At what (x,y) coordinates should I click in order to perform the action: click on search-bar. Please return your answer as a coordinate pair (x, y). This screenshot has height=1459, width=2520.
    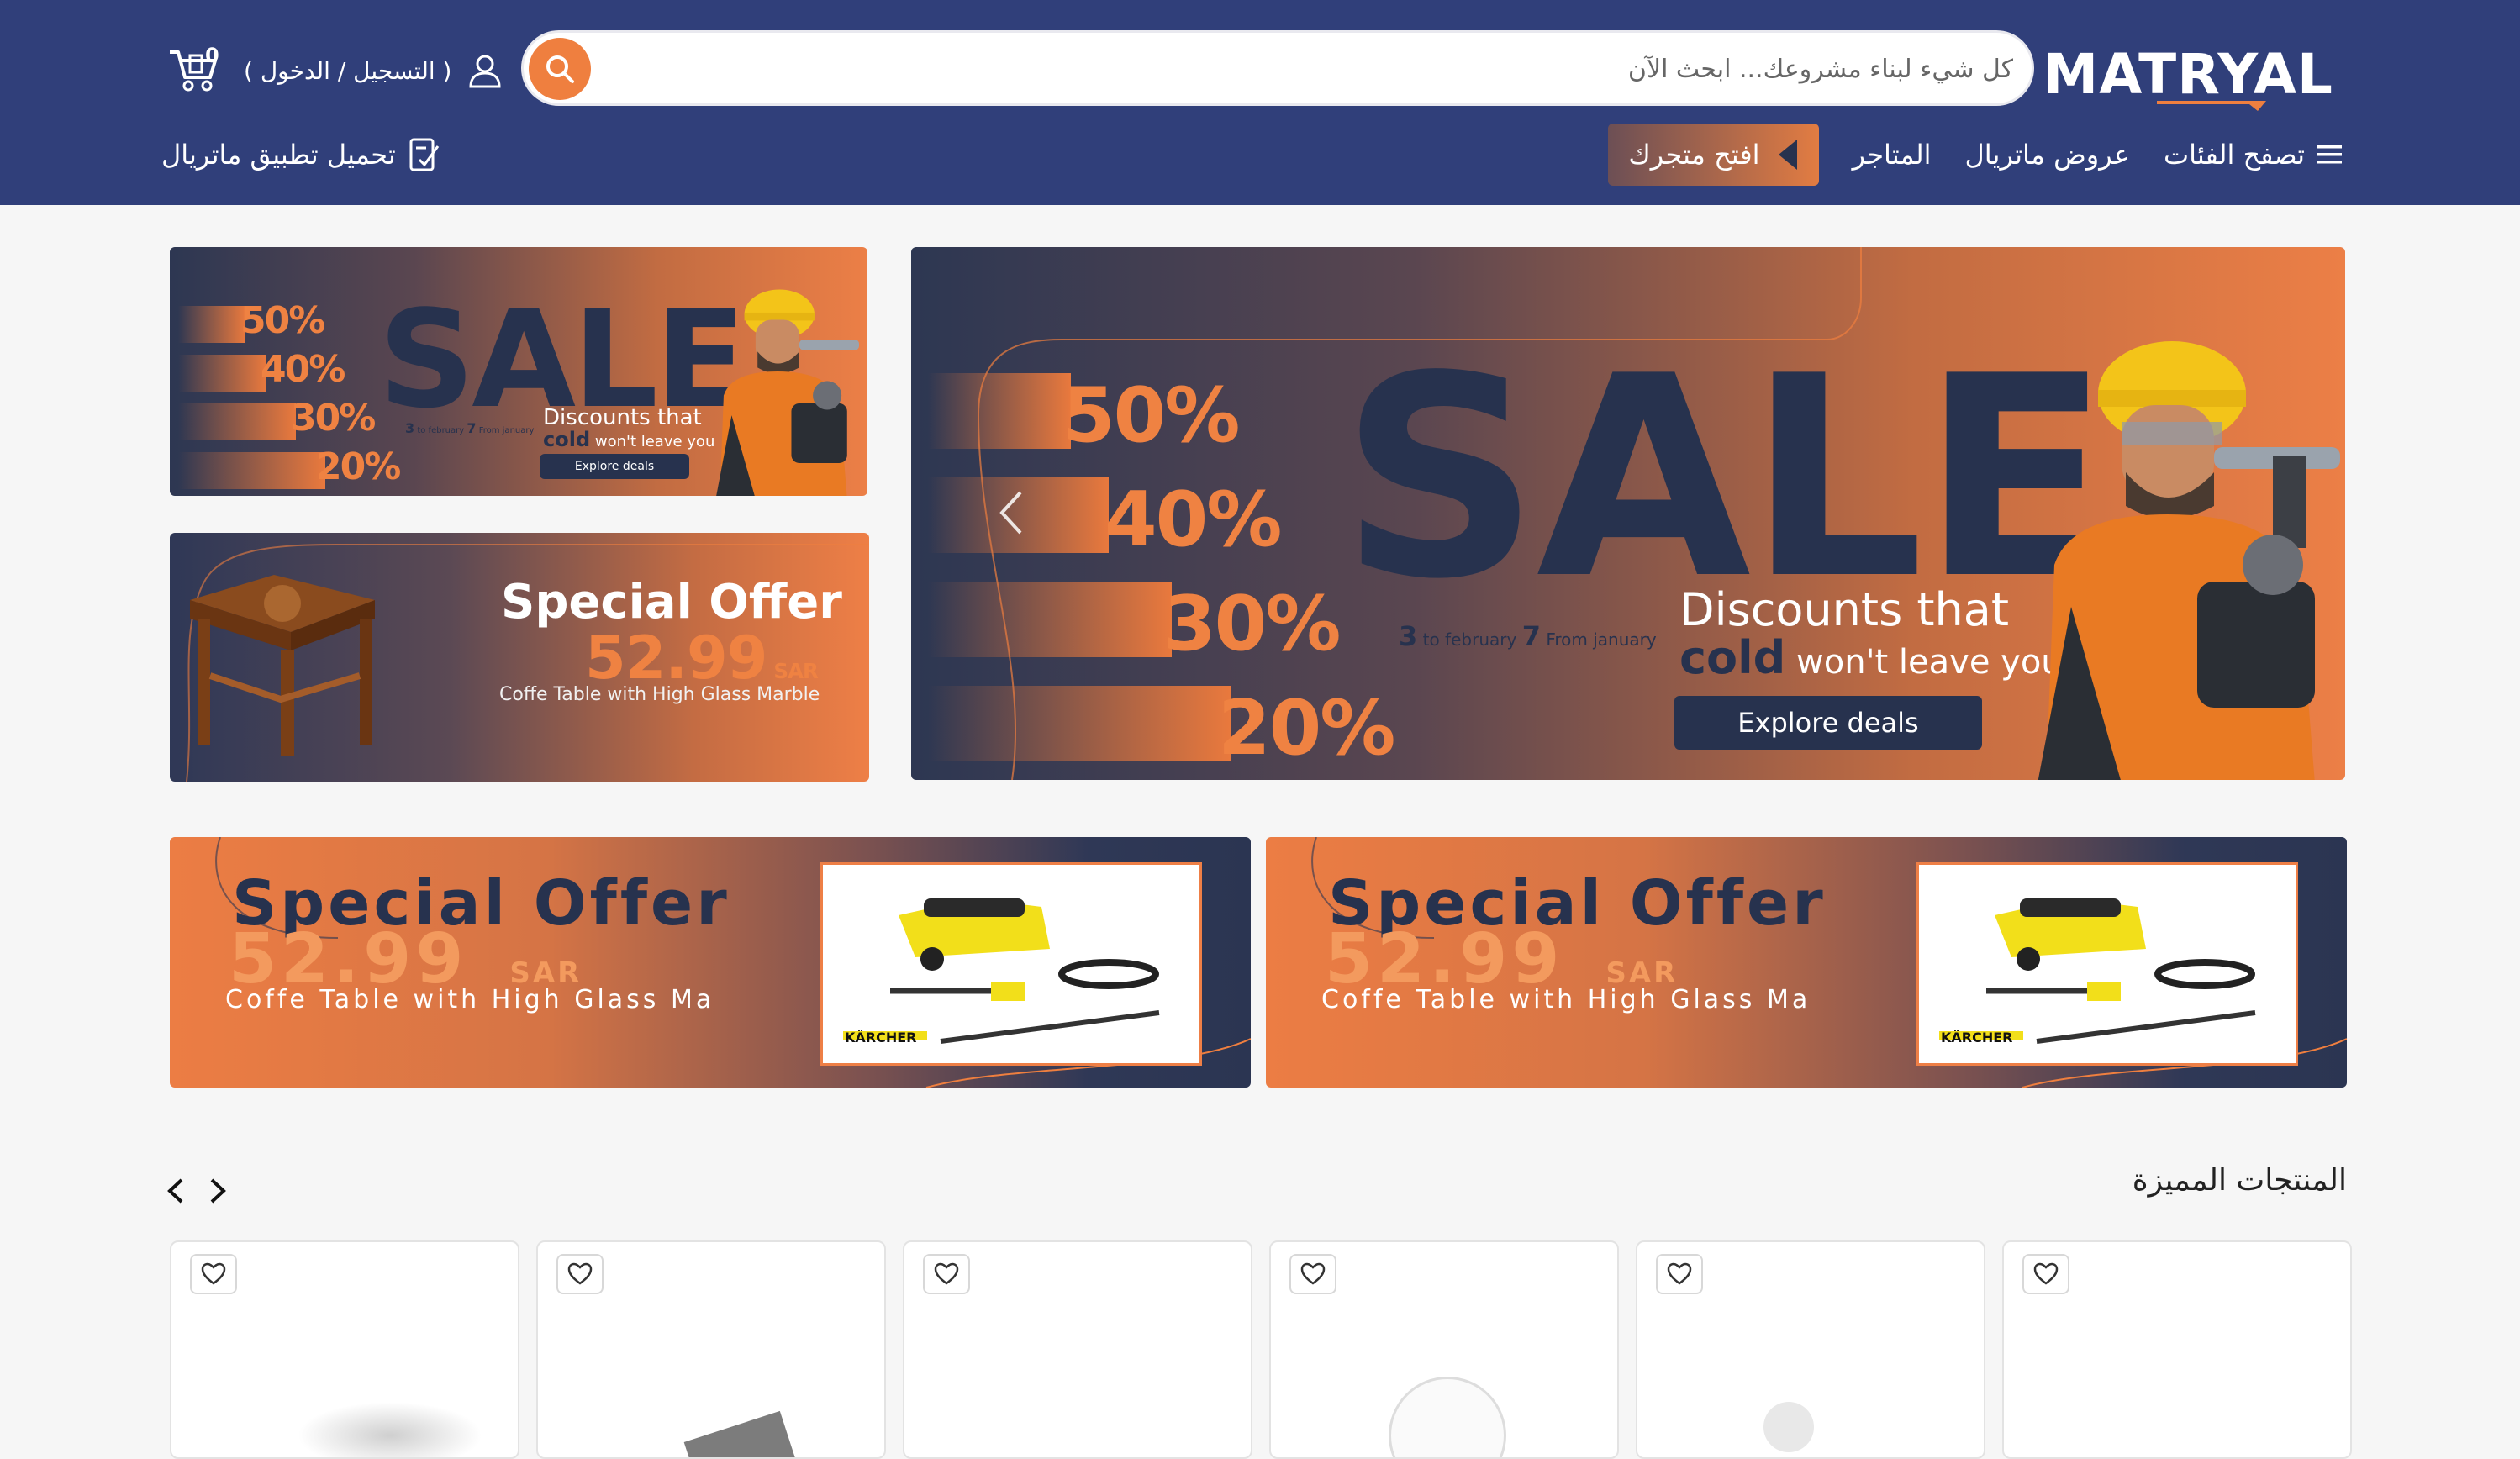
    Looking at the image, I should click on (1277, 68).